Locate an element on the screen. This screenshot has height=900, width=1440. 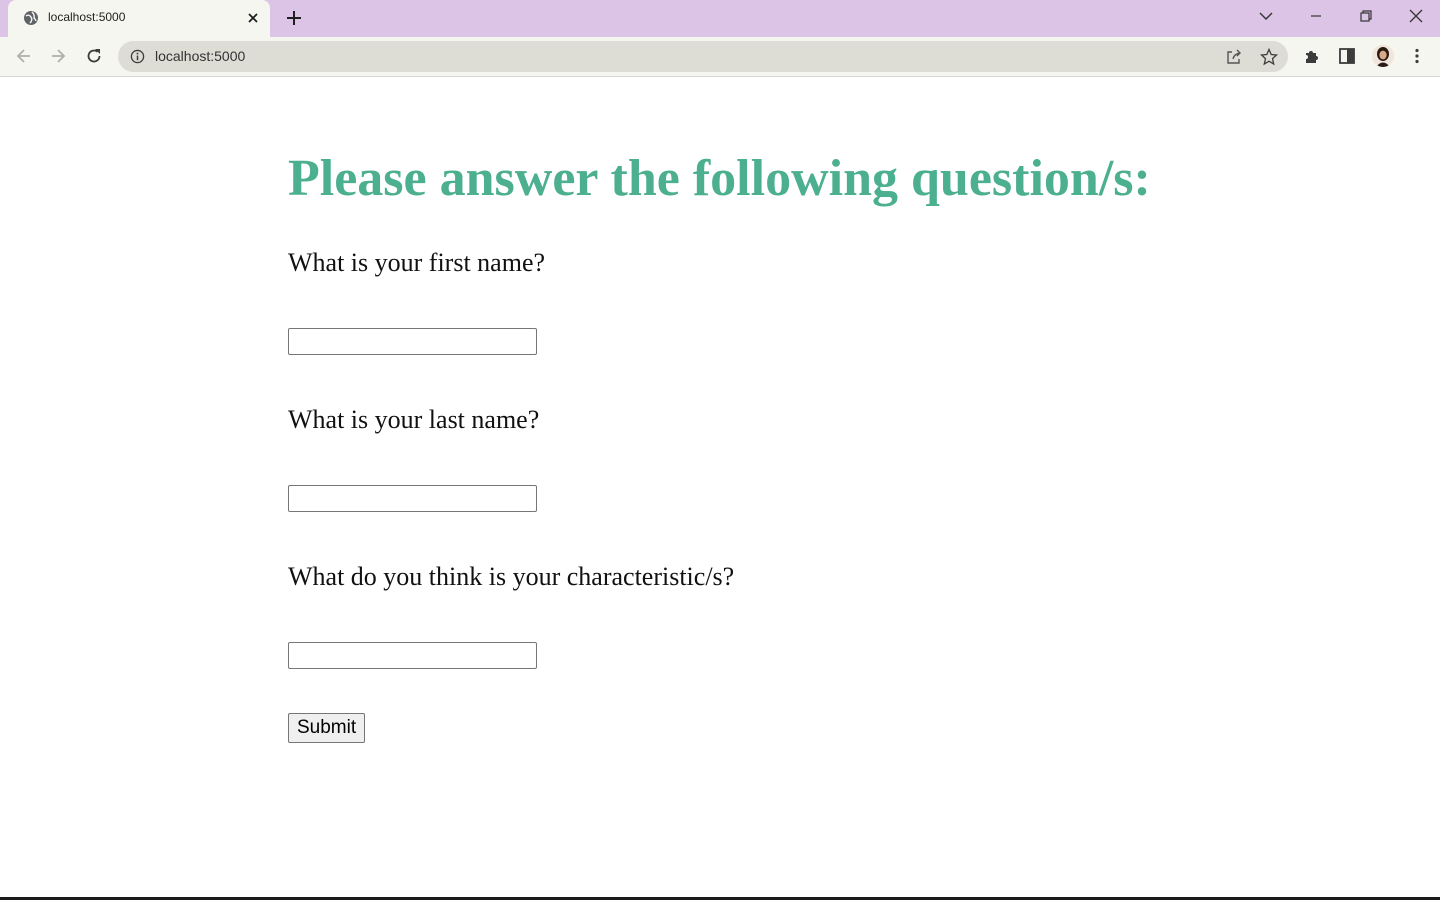
url-text: localhost:5000 is located at coordinates (200, 56).